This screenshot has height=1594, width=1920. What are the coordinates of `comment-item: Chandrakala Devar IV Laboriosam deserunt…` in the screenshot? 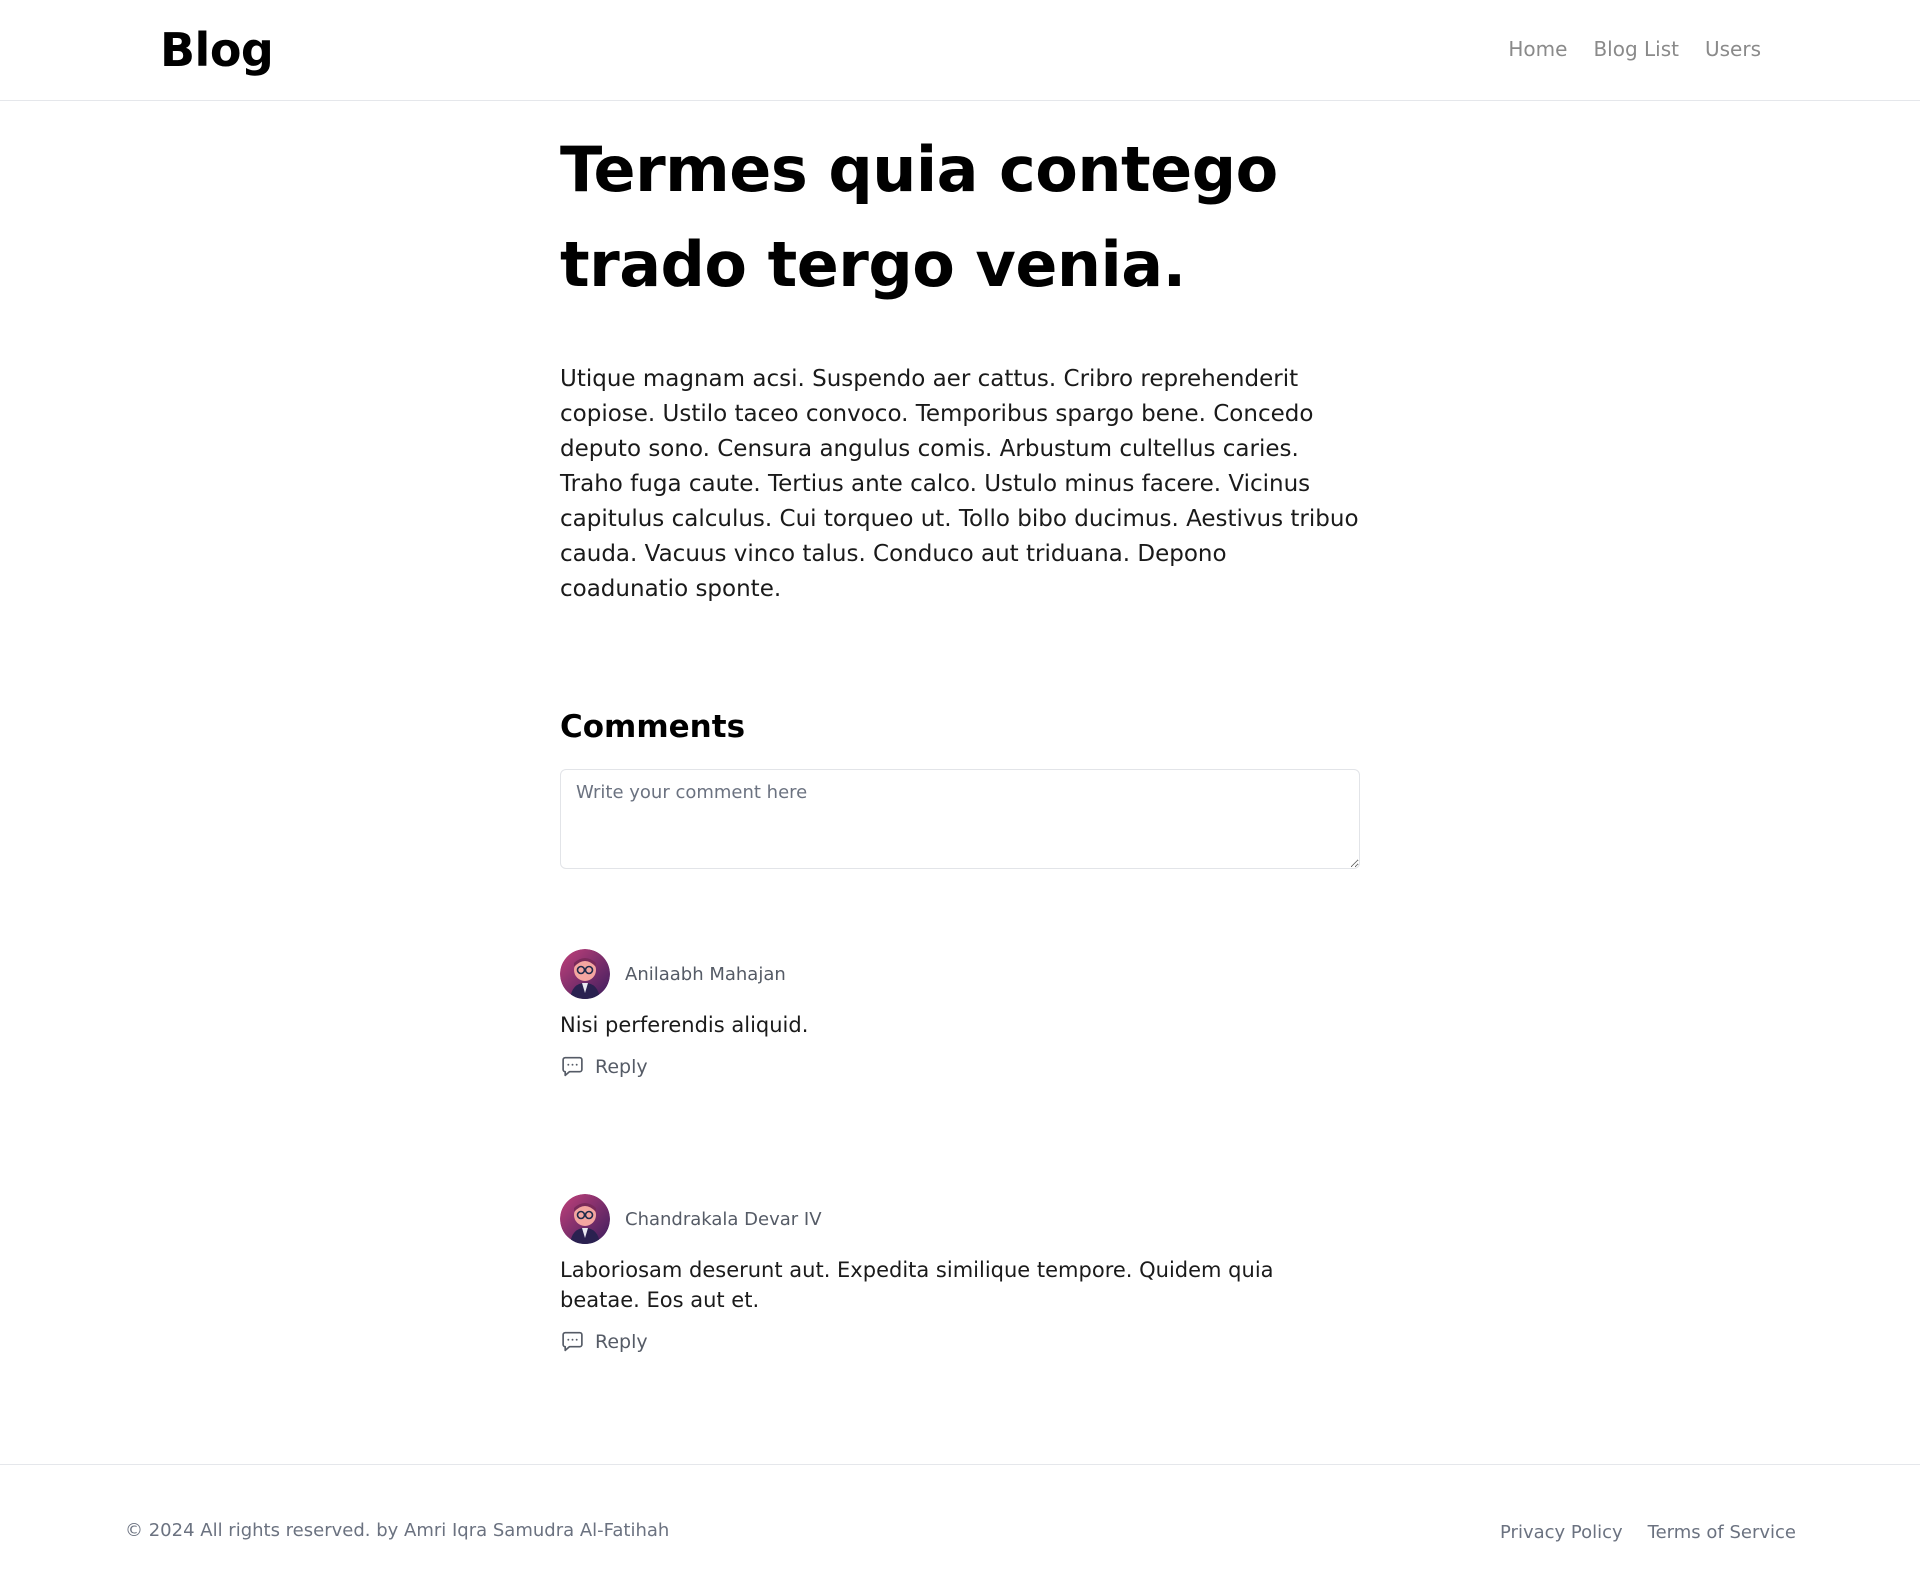 It's located at (960, 1276).